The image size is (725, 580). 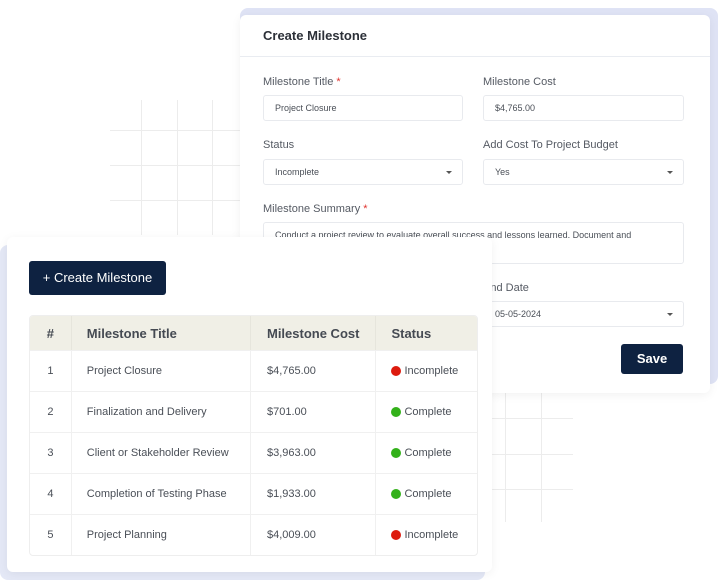 I want to click on create-milestone-button: + Create Milestone, so click(x=97, y=278).